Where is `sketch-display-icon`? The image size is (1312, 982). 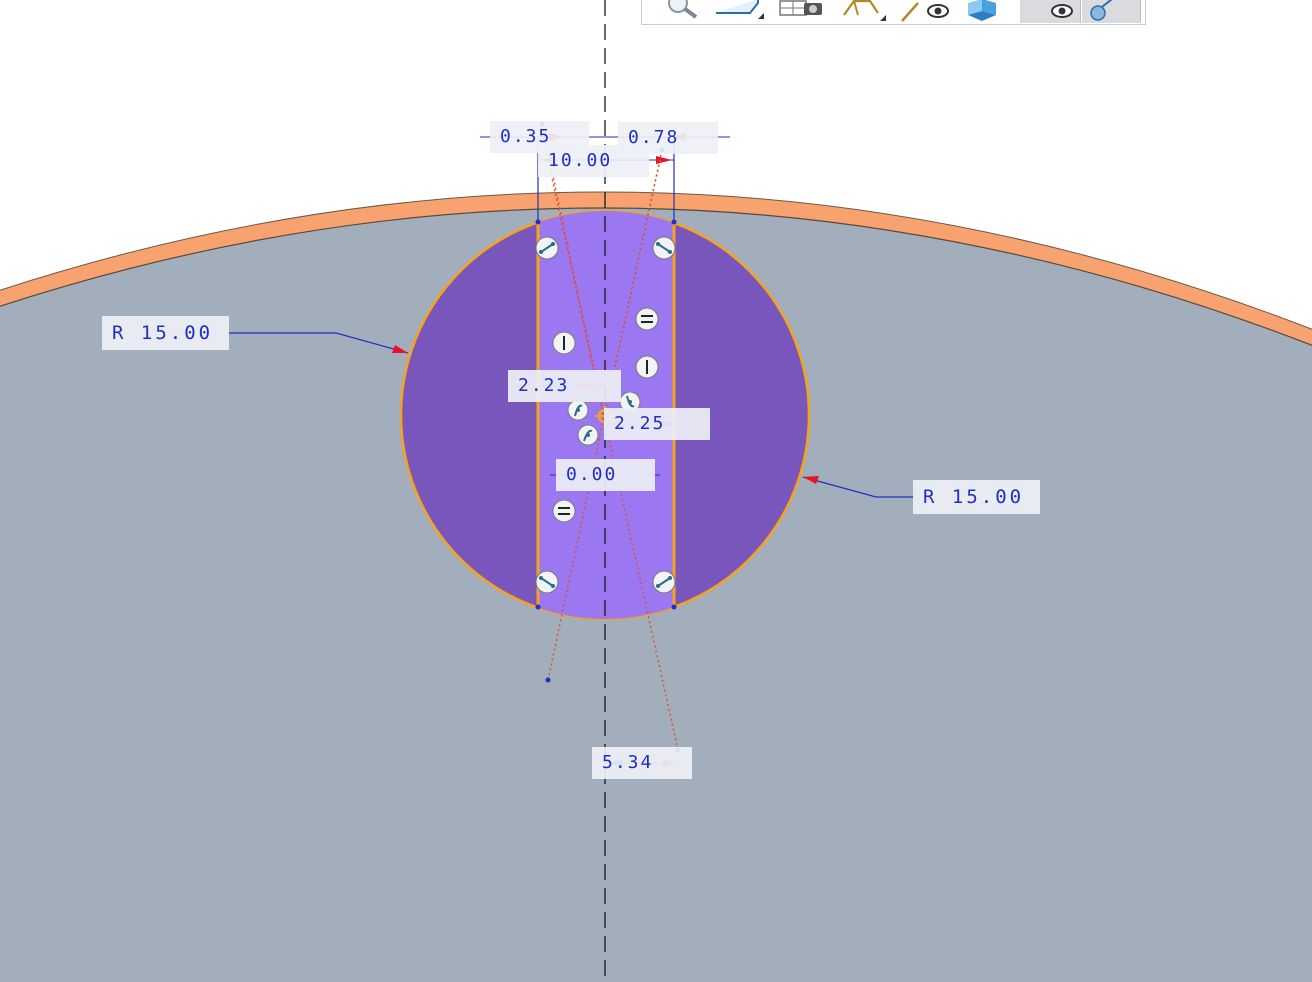 sketch-display-icon is located at coordinates (864, 10).